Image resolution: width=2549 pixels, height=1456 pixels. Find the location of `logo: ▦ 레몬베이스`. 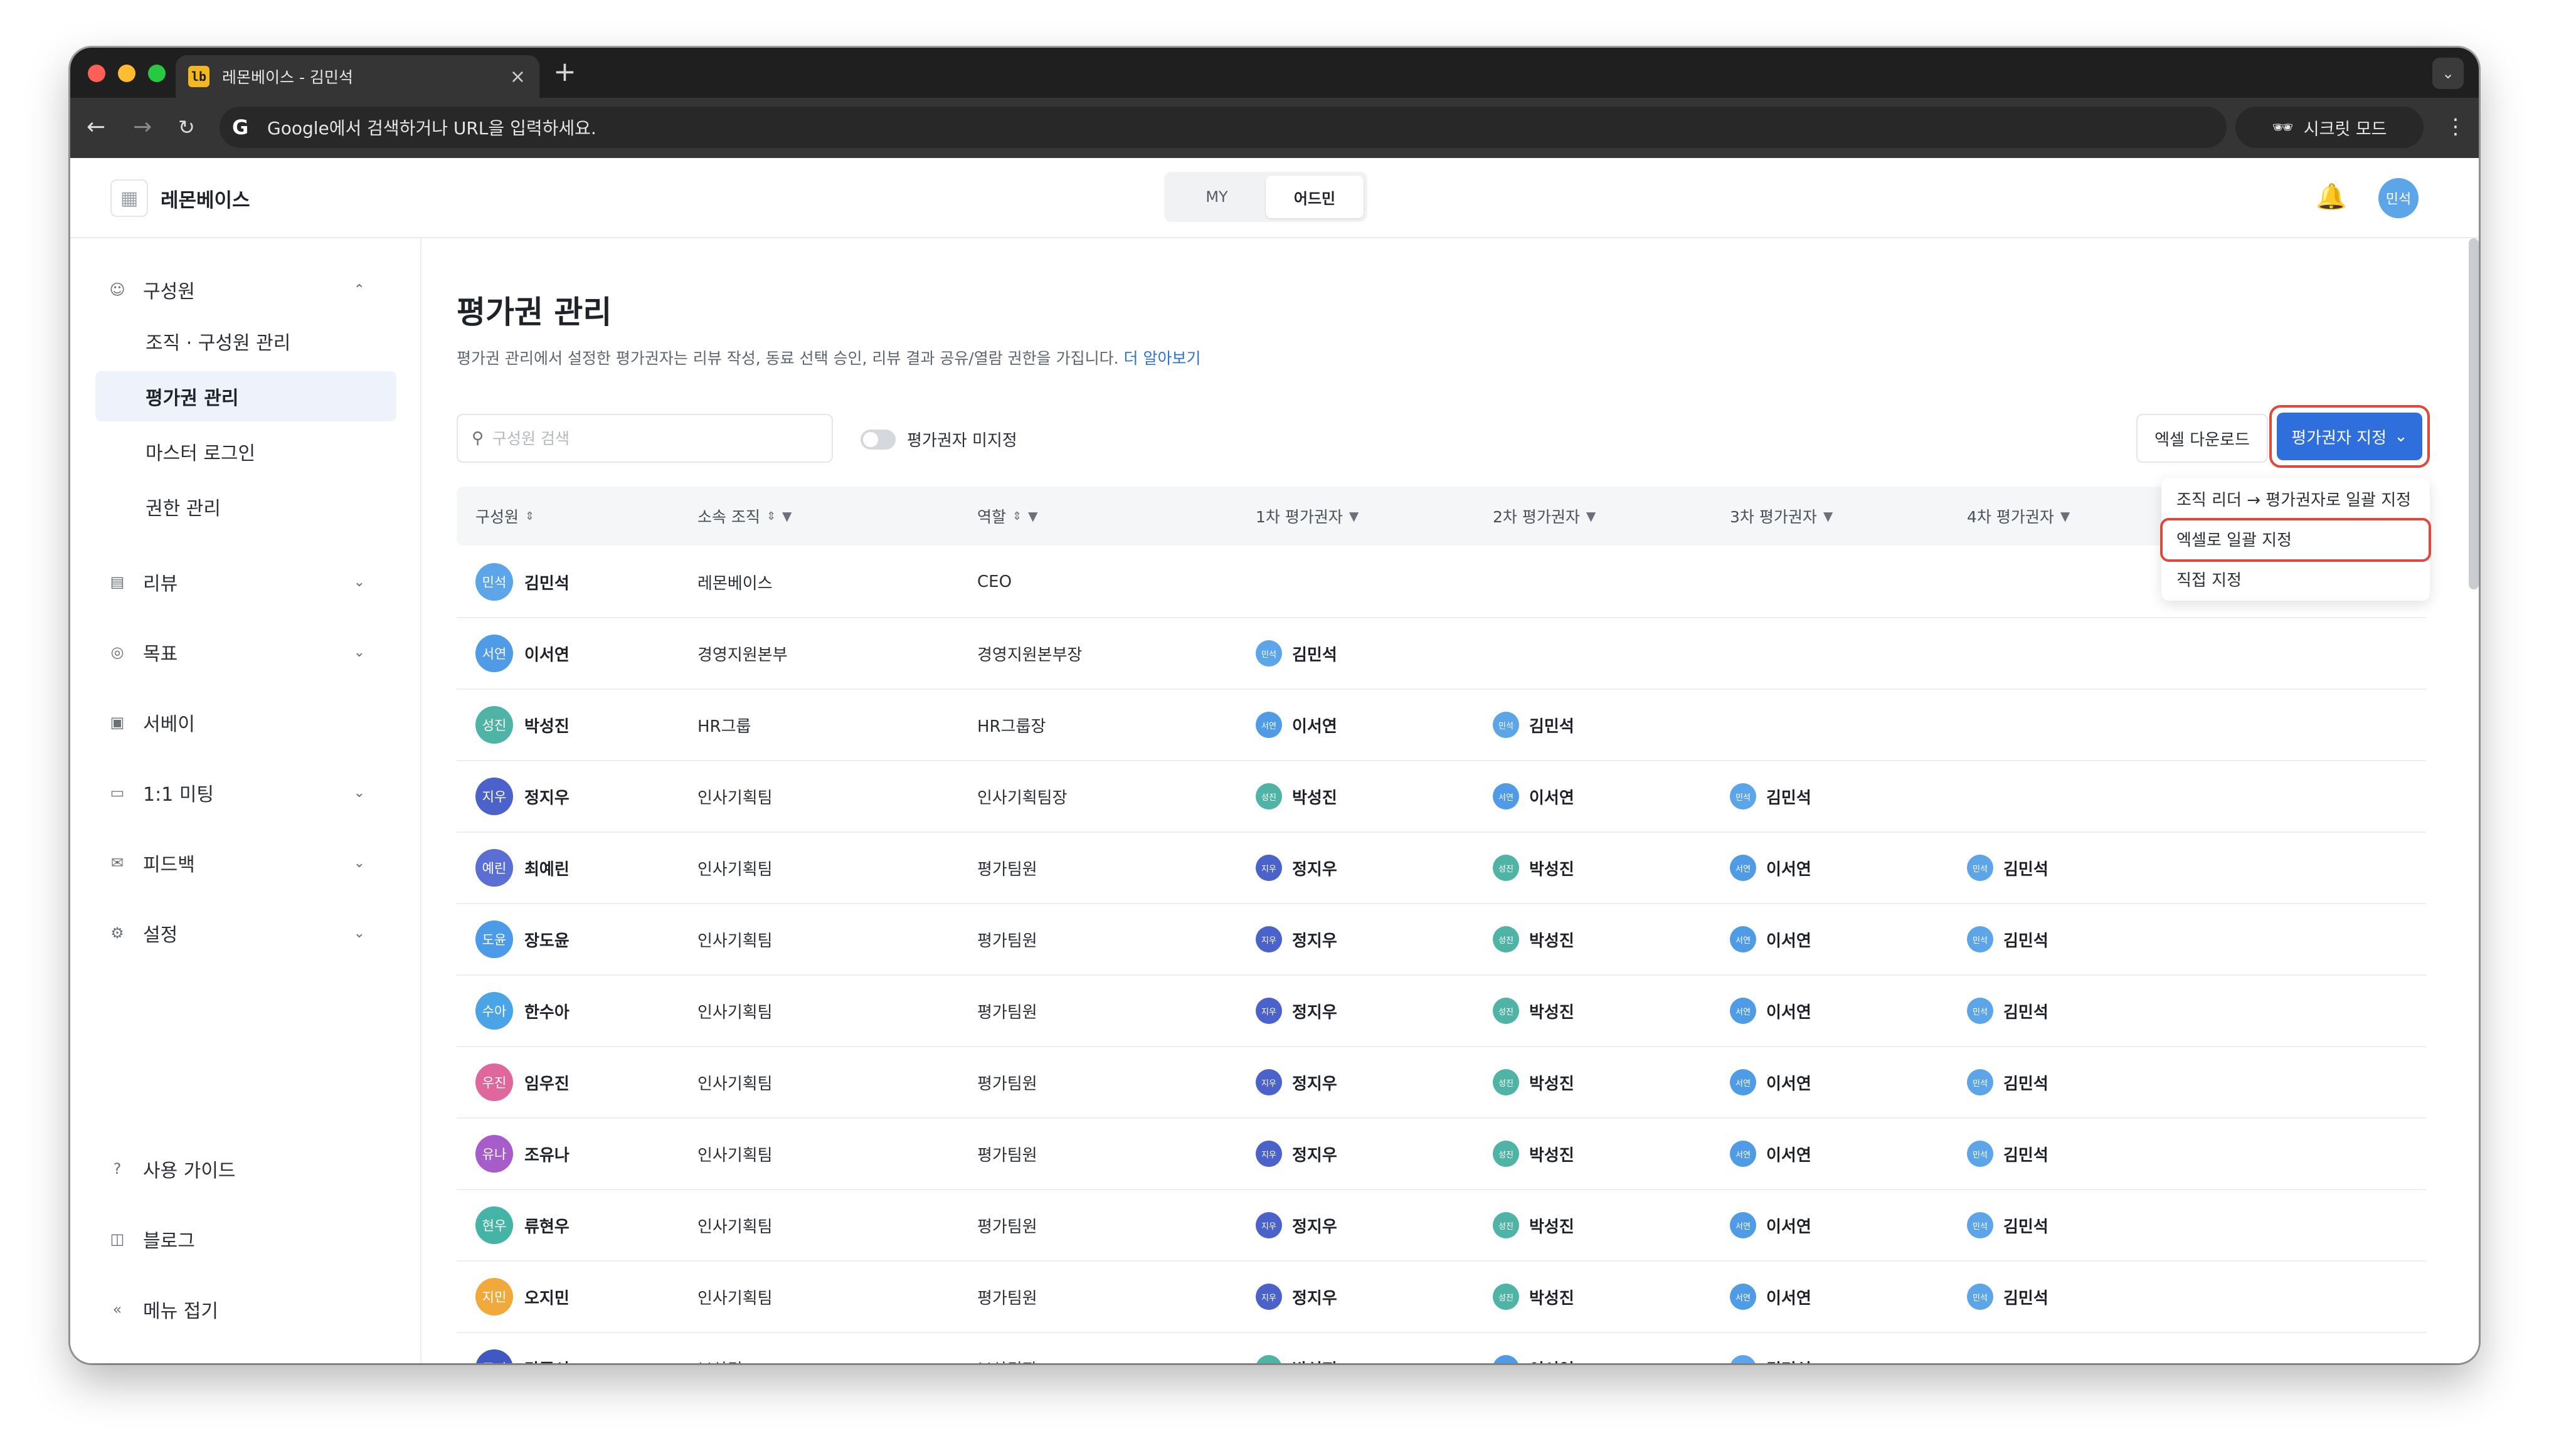

logo: ▦ 레몬베이스 is located at coordinates (180, 198).